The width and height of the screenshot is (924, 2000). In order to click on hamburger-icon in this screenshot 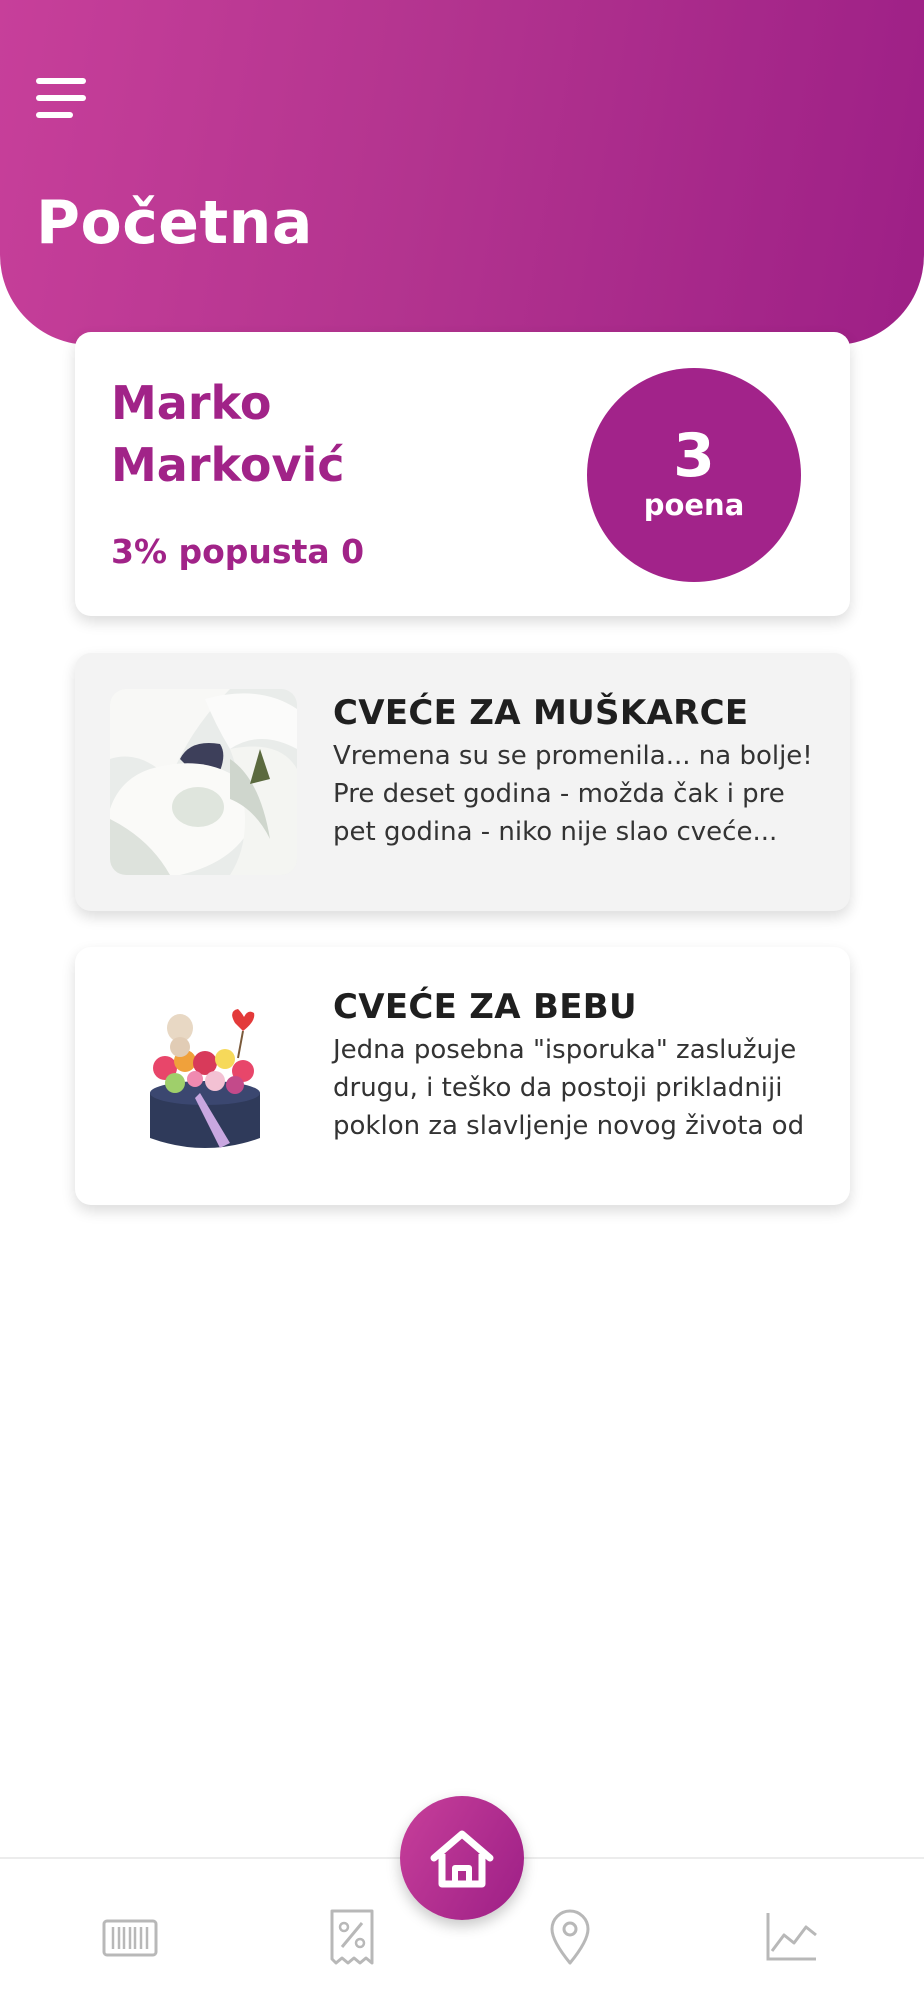, I will do `click(61, 81)`.